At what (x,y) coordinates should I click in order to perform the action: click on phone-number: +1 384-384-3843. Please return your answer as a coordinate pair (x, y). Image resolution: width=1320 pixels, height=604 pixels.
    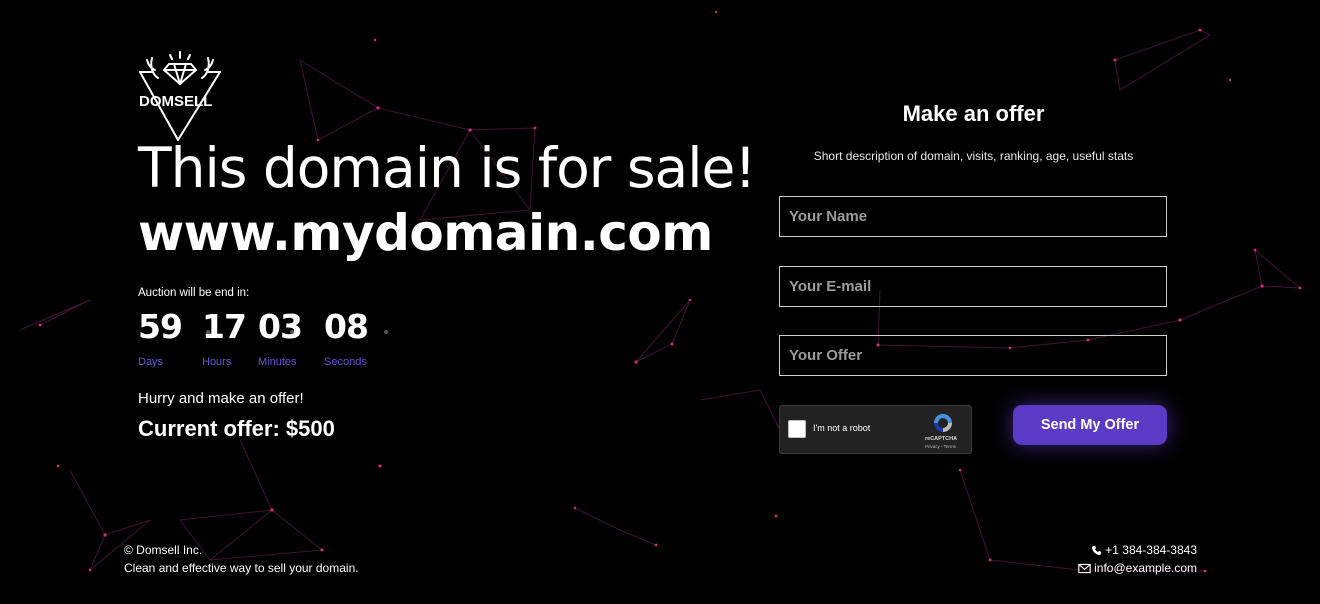
    Looking at the image, I should click on (1151, 550).